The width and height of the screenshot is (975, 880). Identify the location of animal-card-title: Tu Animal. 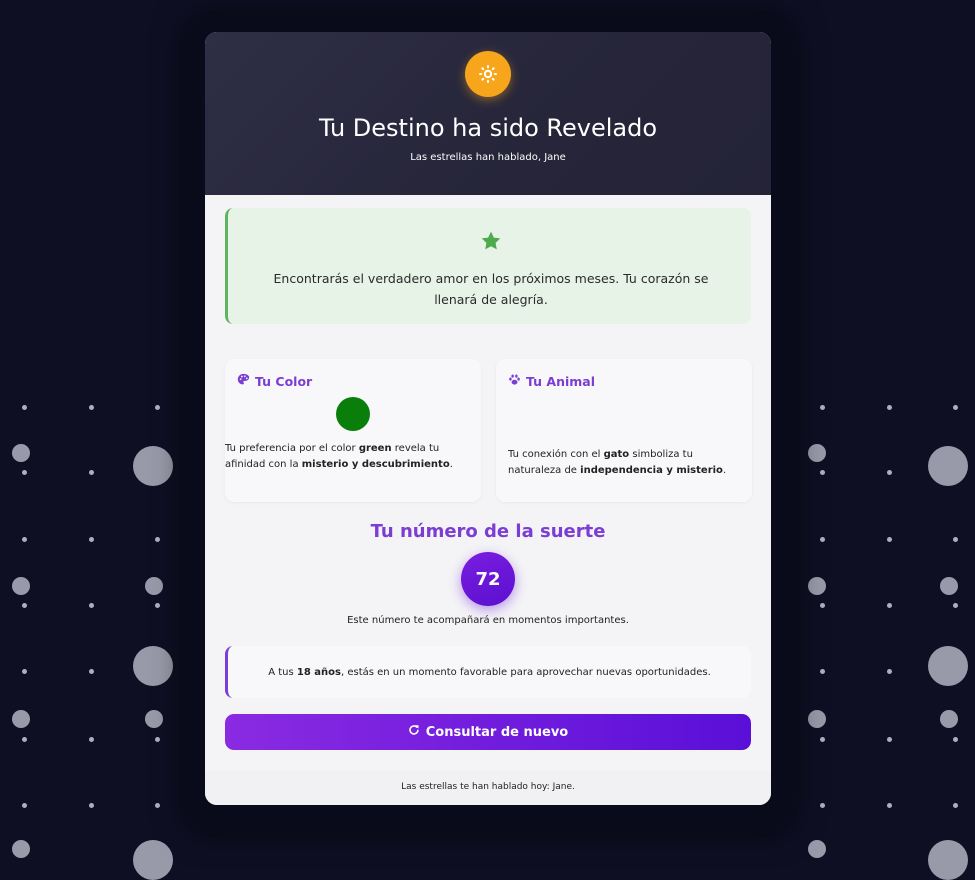
(561, 381).